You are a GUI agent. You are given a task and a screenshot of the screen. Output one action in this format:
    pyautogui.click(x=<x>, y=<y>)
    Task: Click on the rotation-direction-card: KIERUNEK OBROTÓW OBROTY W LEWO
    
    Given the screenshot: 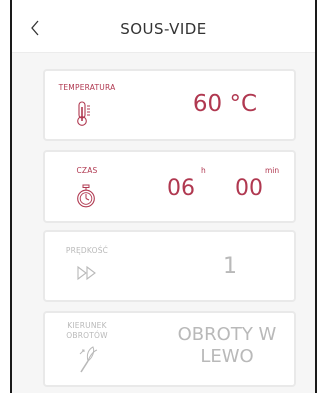 What is the action you would take?
    pyautogui.click(x=169, y=349)
    